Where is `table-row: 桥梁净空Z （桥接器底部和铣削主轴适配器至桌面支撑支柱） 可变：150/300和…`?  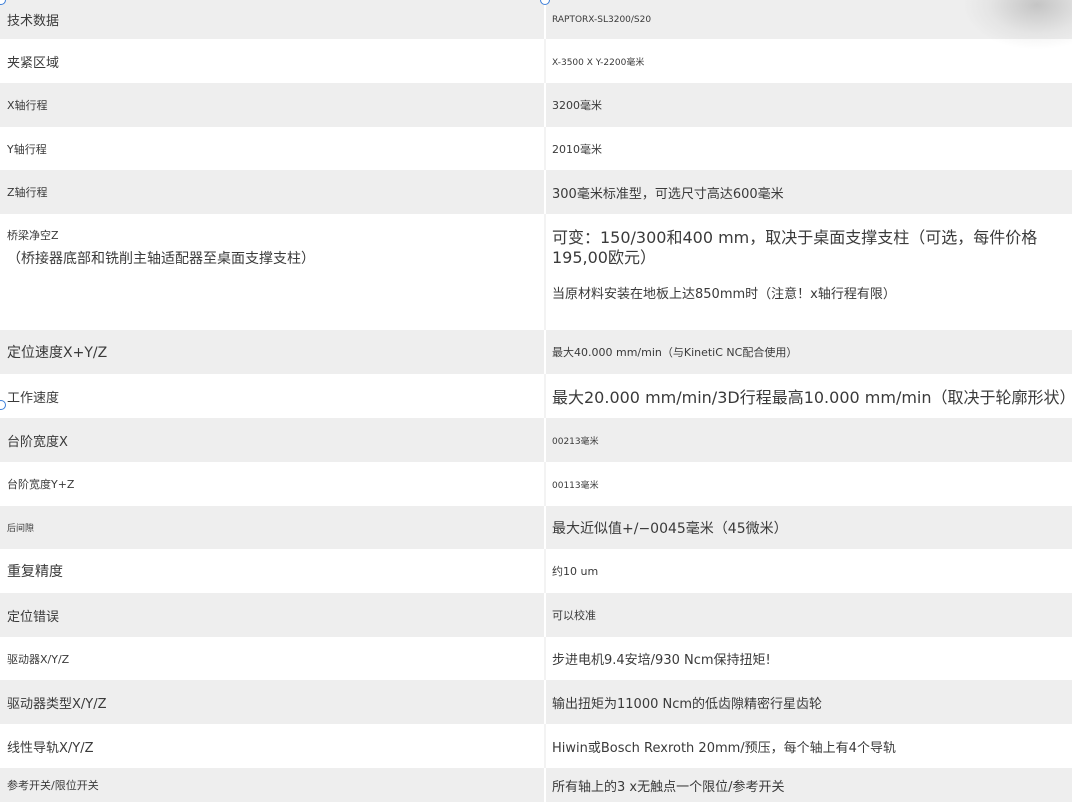 table-row: 桥梁净空Z （桥接器底部和铣削主轴适配器至桌面支撑支柱） 可变：150/300和… is located at coordinates (536, 272).